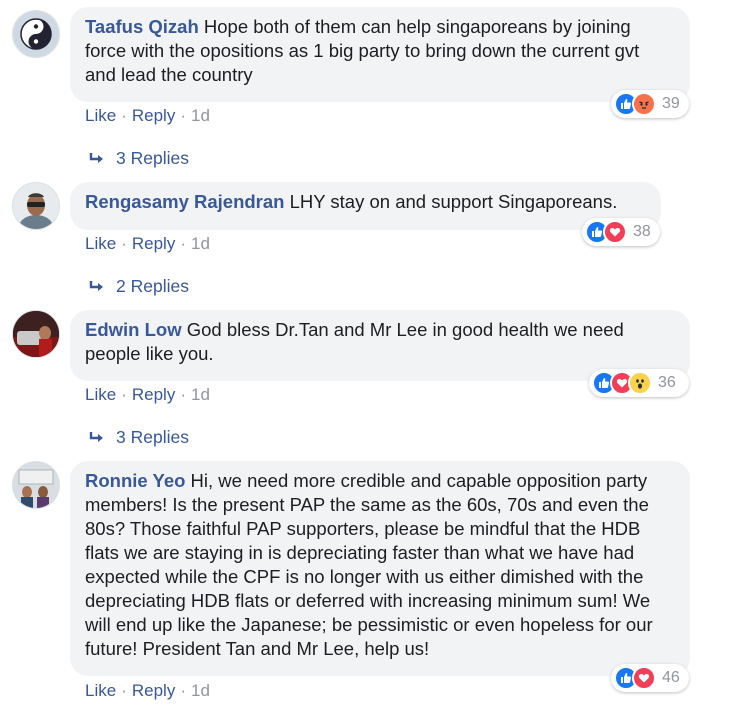  I want to click on reactions-summary: 46, so click(650, 678).